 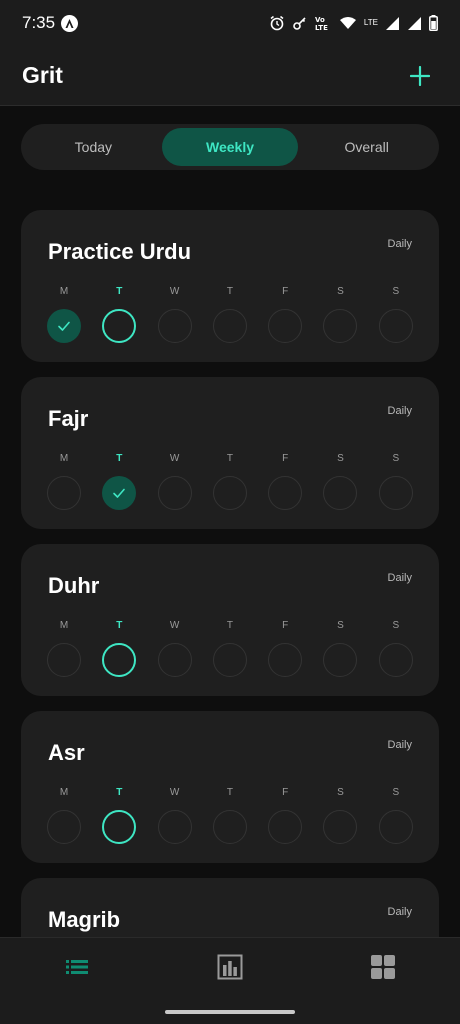 I want to click on check-icon, so click(x=64, y=326).